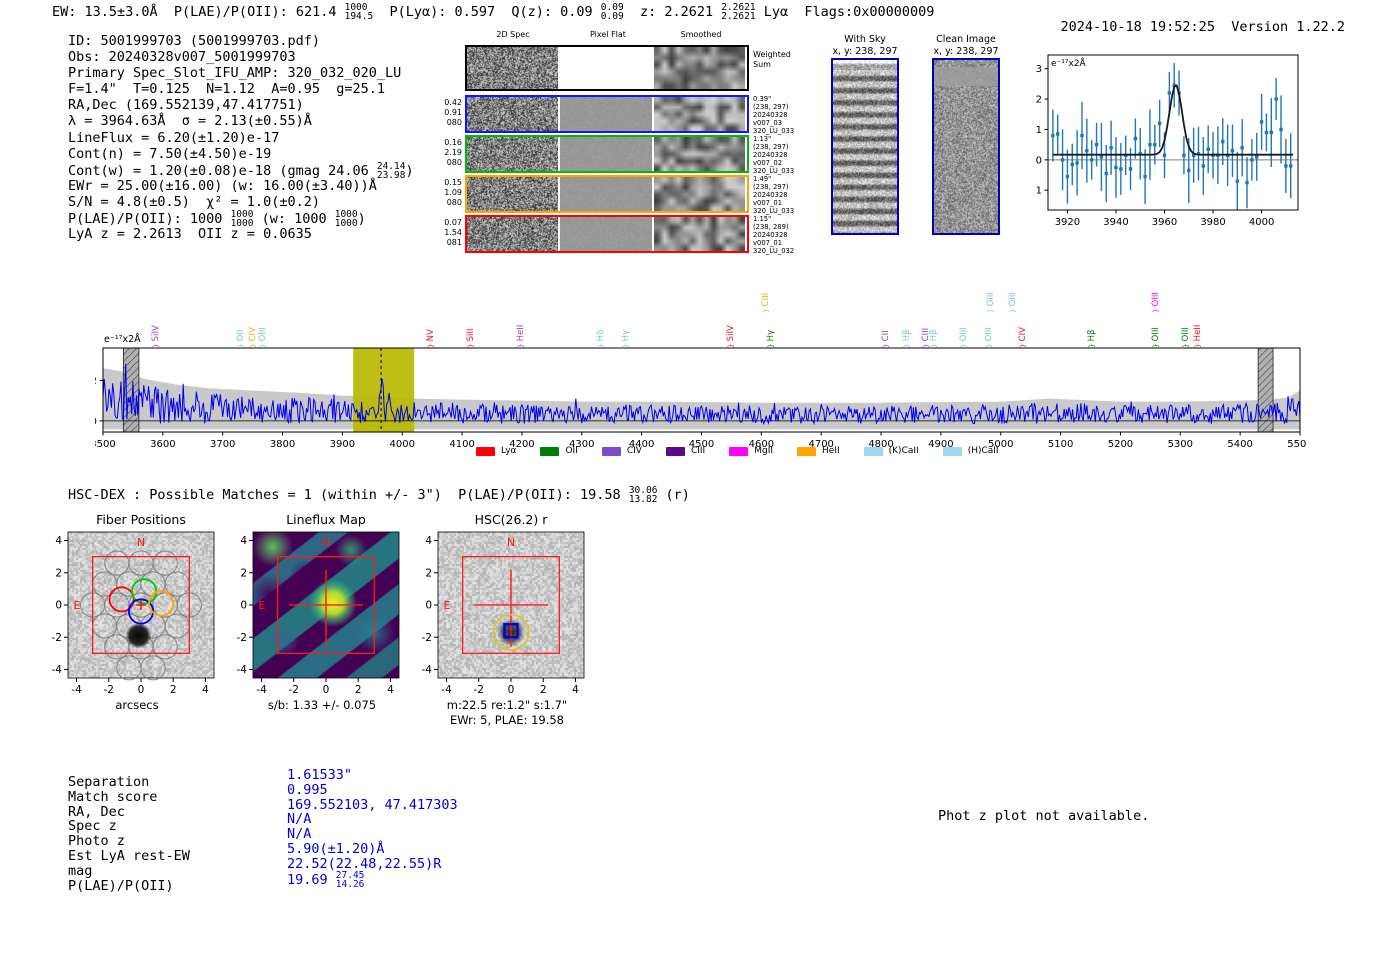  What do you see at coordinates (226, 89) in the screenshot?
I see `text-segment: F=1.4" T=0.125 N=1.12 A=0.95 g=25.1` at bounding box center [226, 89].